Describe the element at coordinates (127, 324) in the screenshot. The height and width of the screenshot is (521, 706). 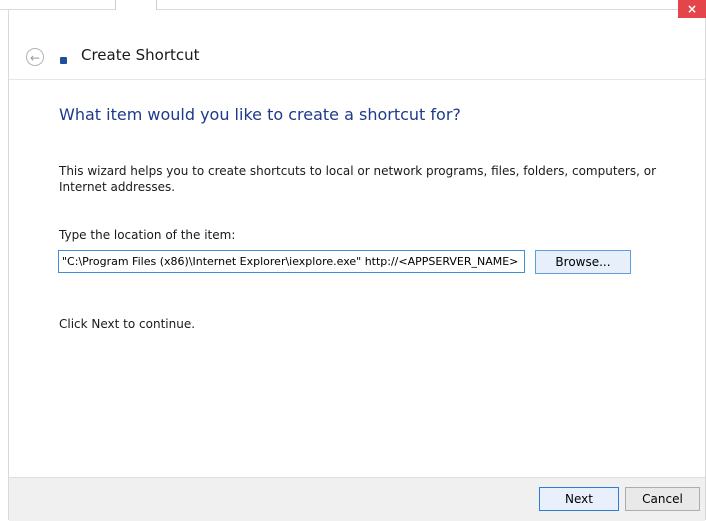
I see `continue-instruction: Click Next to continue.` at that location.